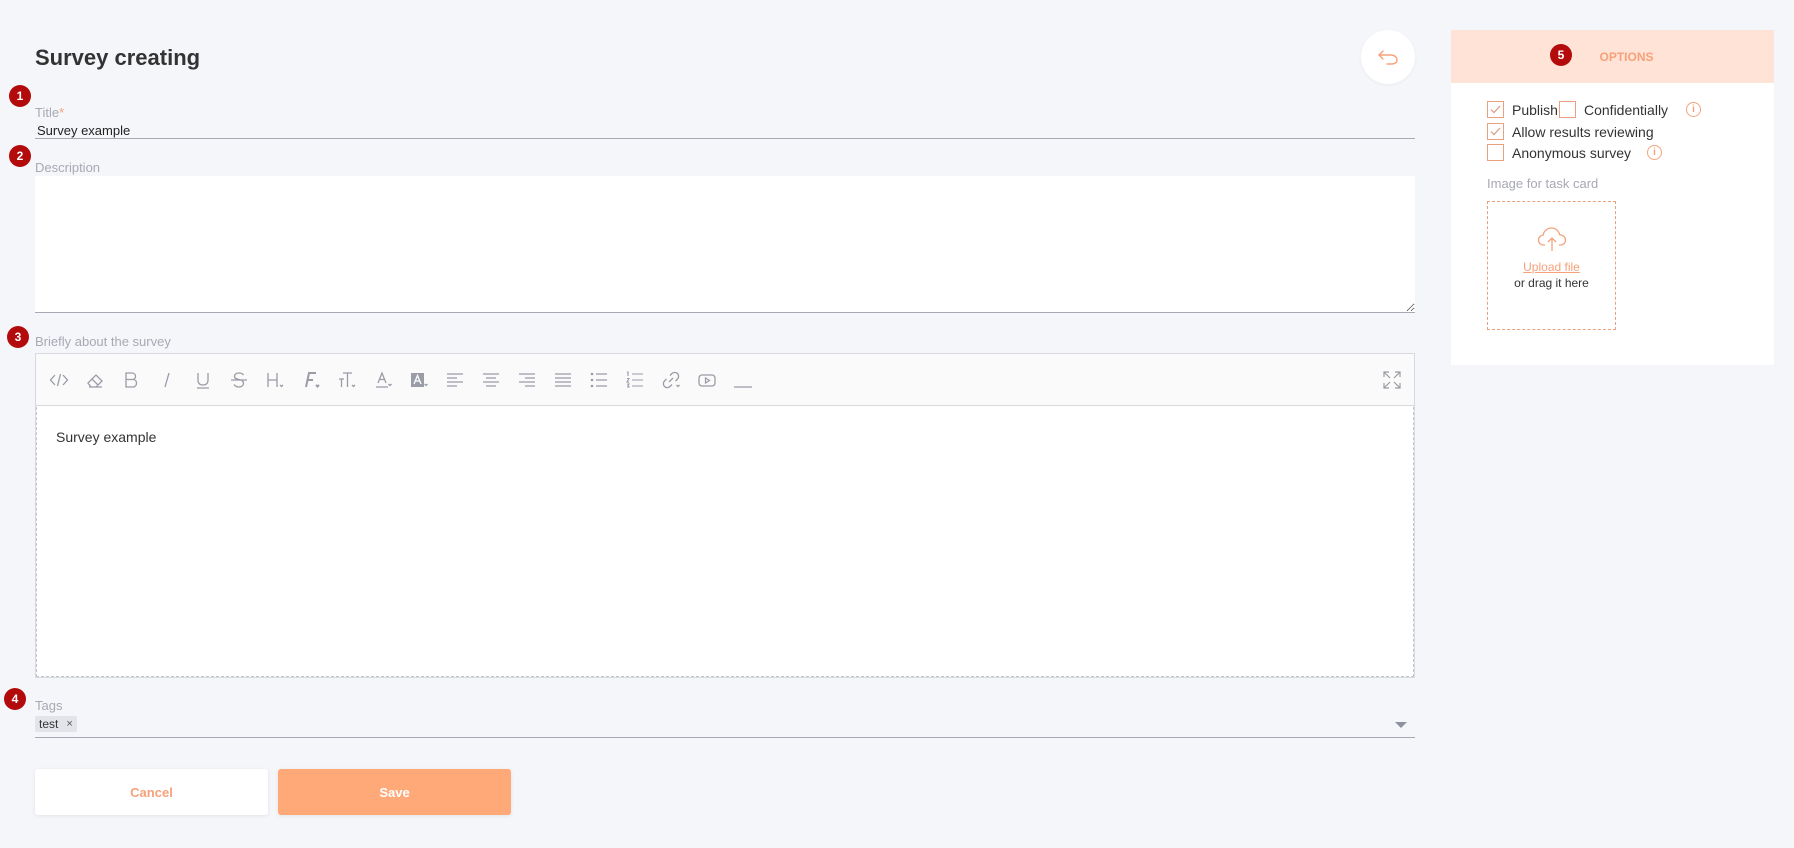 This screenshot has width=1794, height=848. I want to click on allow-results-option: Allow results reviewing, so click(1570, 131).